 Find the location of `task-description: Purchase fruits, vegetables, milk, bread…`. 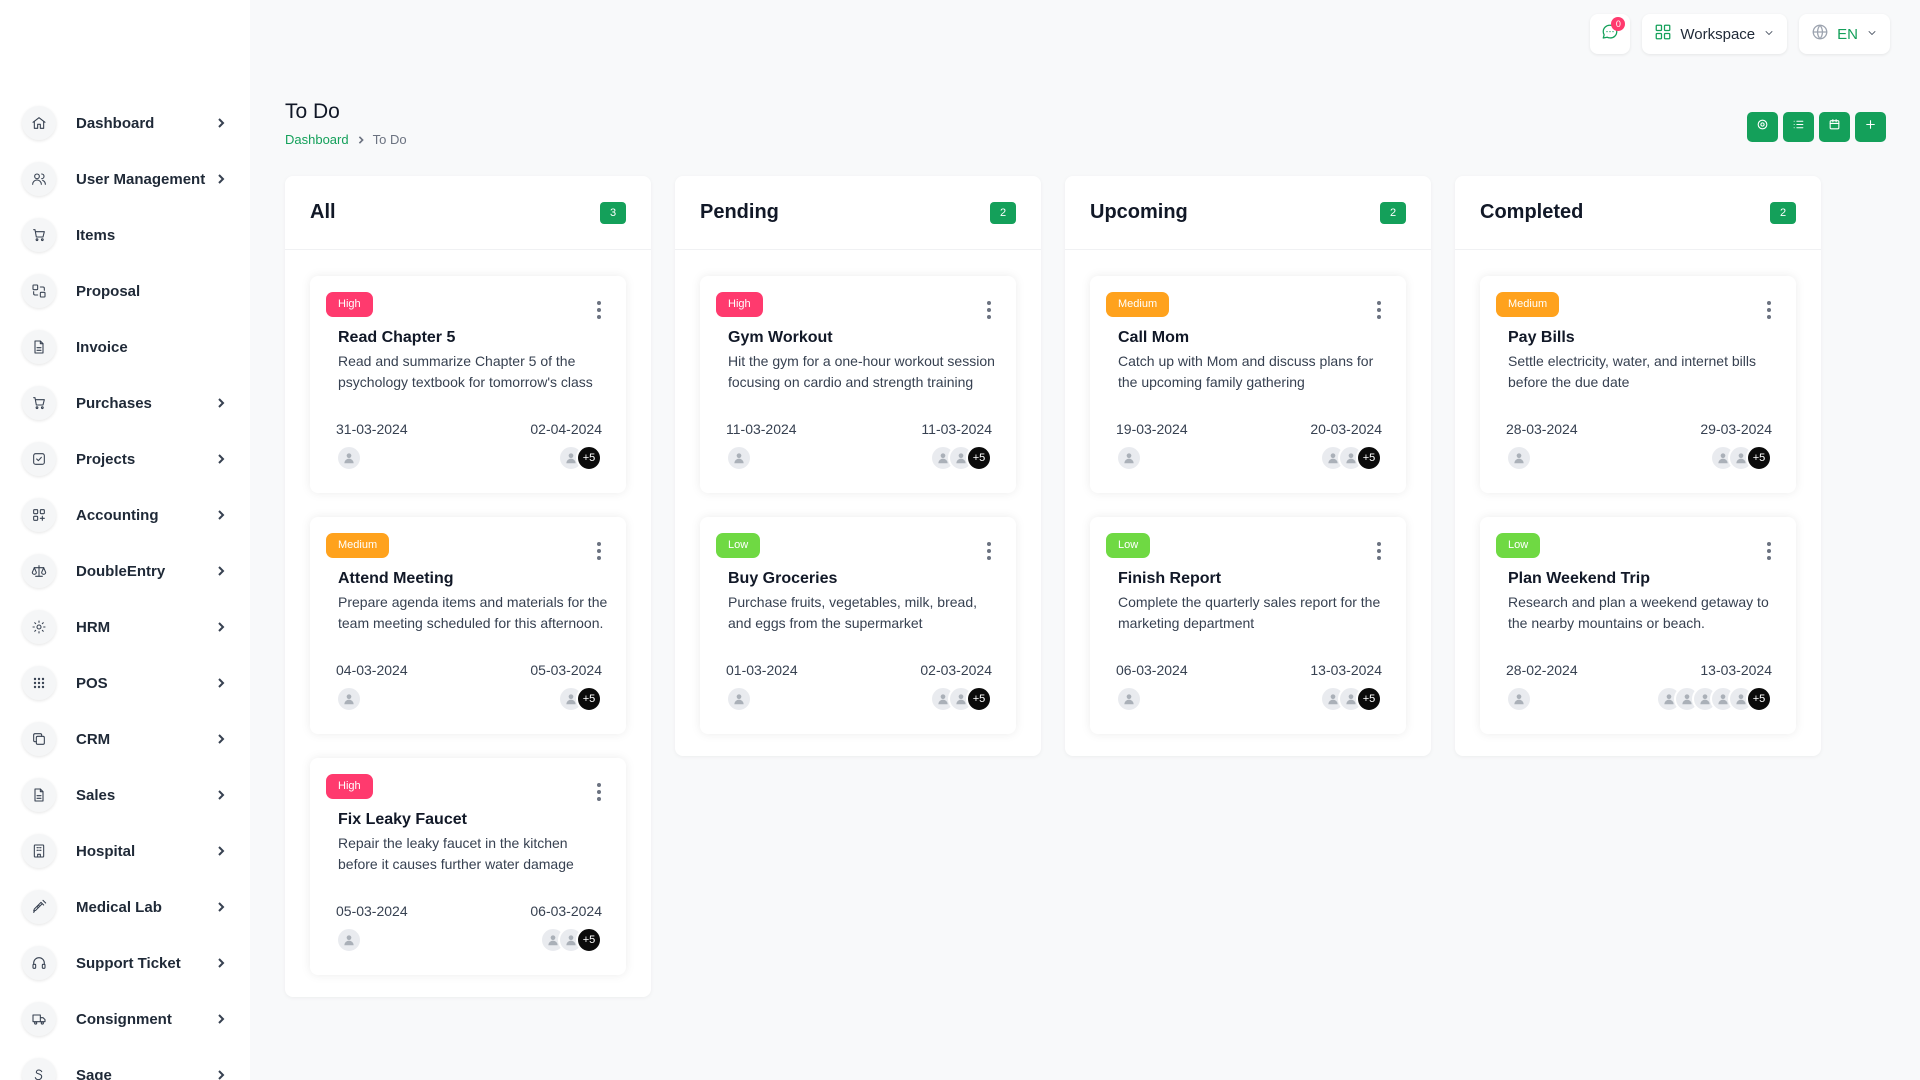

task-description: Purchase fruits, vegetables, milk, bread… is located at coordinates (853, 612).